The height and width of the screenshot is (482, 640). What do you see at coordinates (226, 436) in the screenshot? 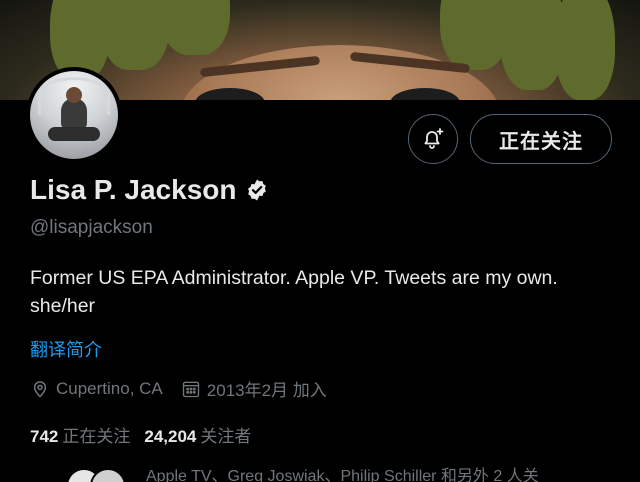
I see `followers-label: 关注者` at bounding box center [226, 436].